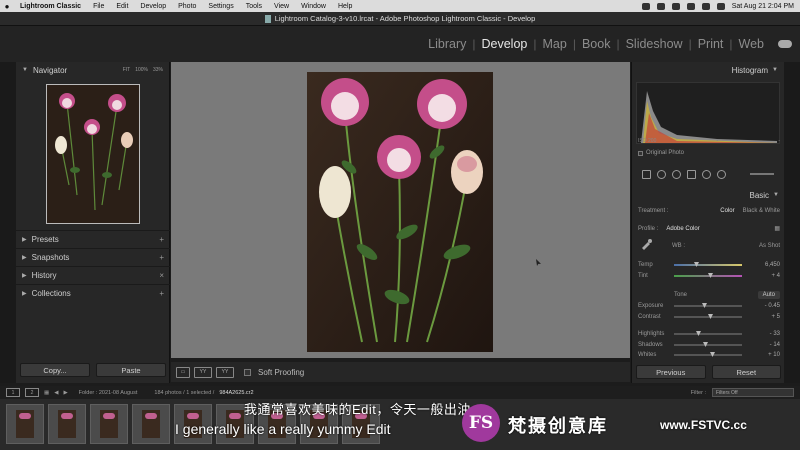 This screenshot has height=450, width=800. What do you see at coordinates (727, 211) in the screenshot?
I see `treatment-color-option: Color` at bounding box center [727, 211].